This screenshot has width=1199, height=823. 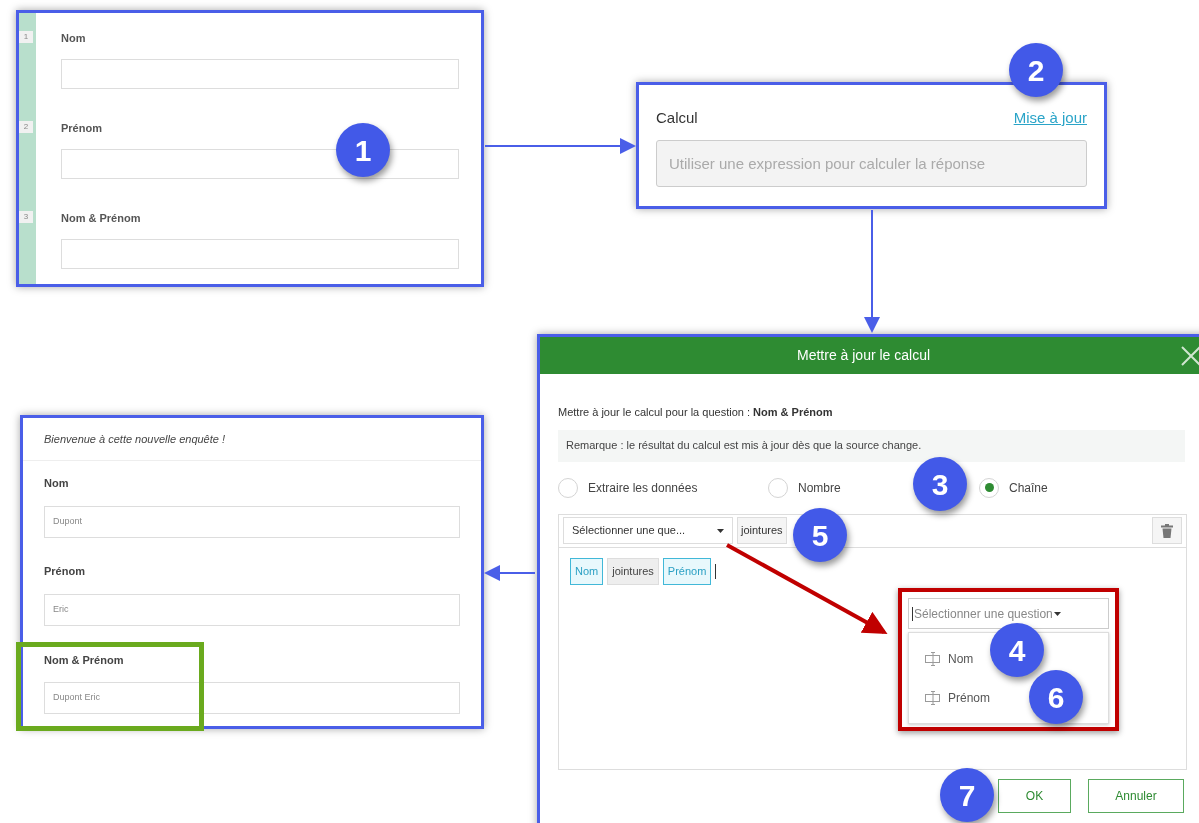 What do you see at coordinates (252, 609) in the screenshot?
I see `input-field: Eric` at bounding box center [252, 609].